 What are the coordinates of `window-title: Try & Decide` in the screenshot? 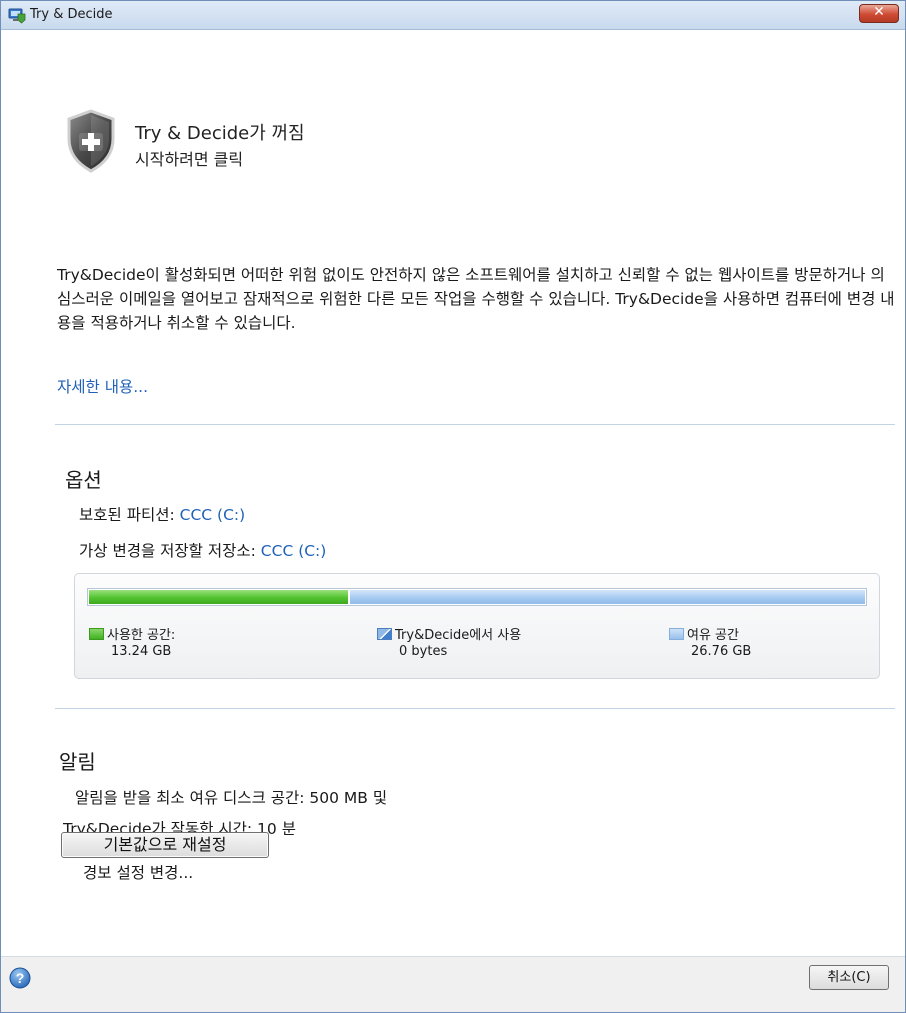 It's located at (71, 14).